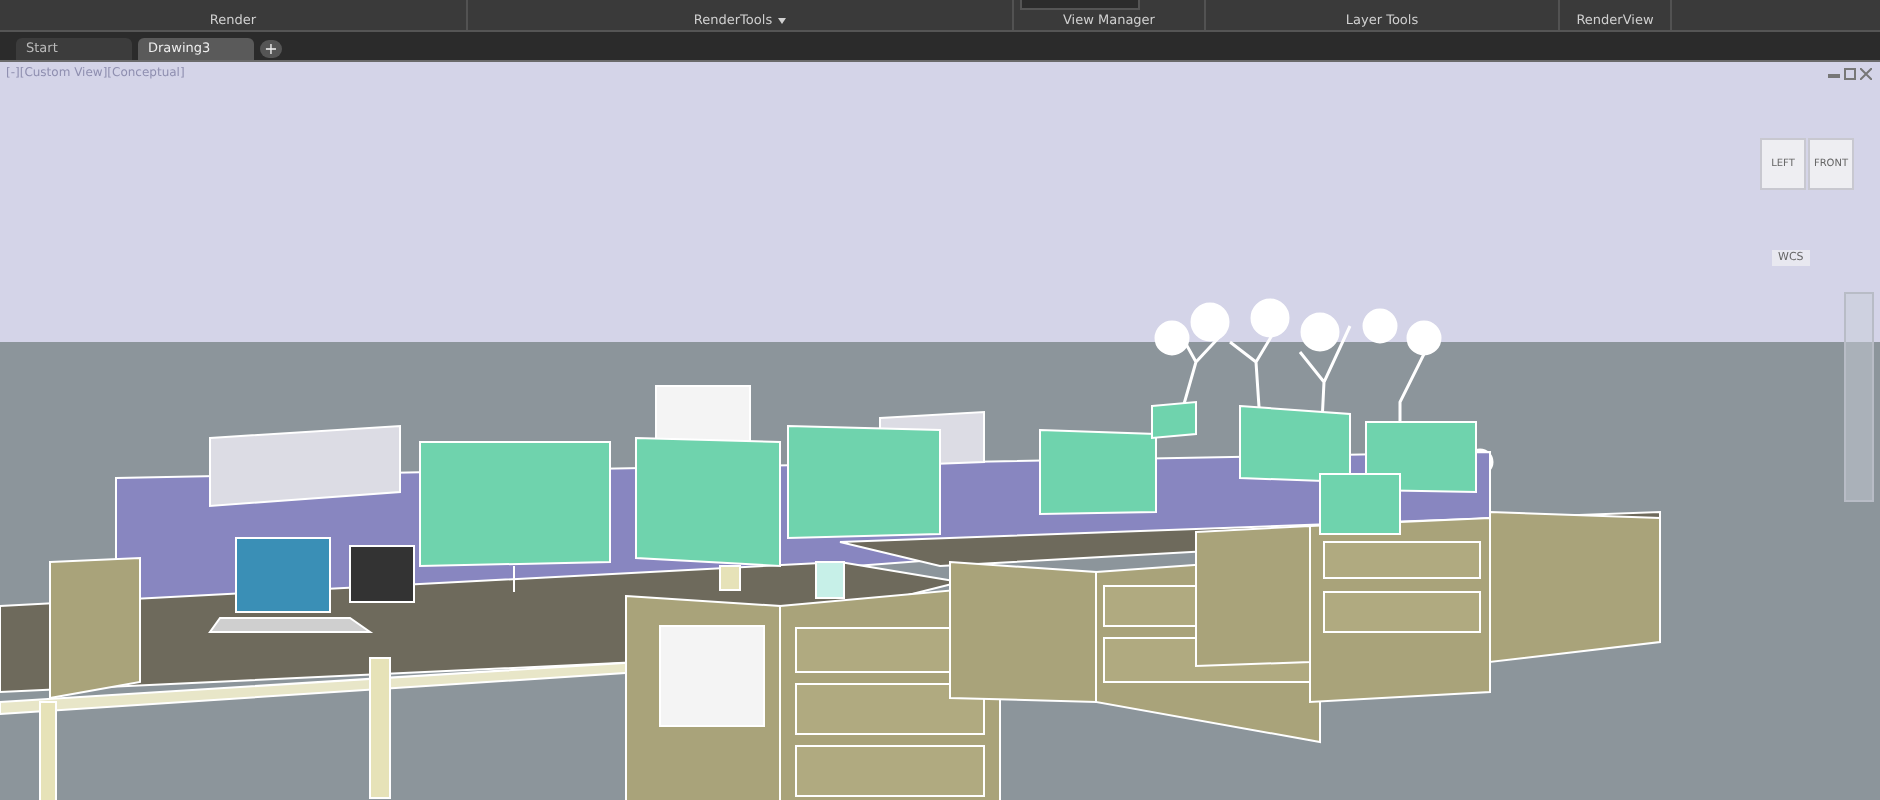 The width and height of the screenshot is (1880, 800). I want to click on new-tab-button: +, so click(271, 49).